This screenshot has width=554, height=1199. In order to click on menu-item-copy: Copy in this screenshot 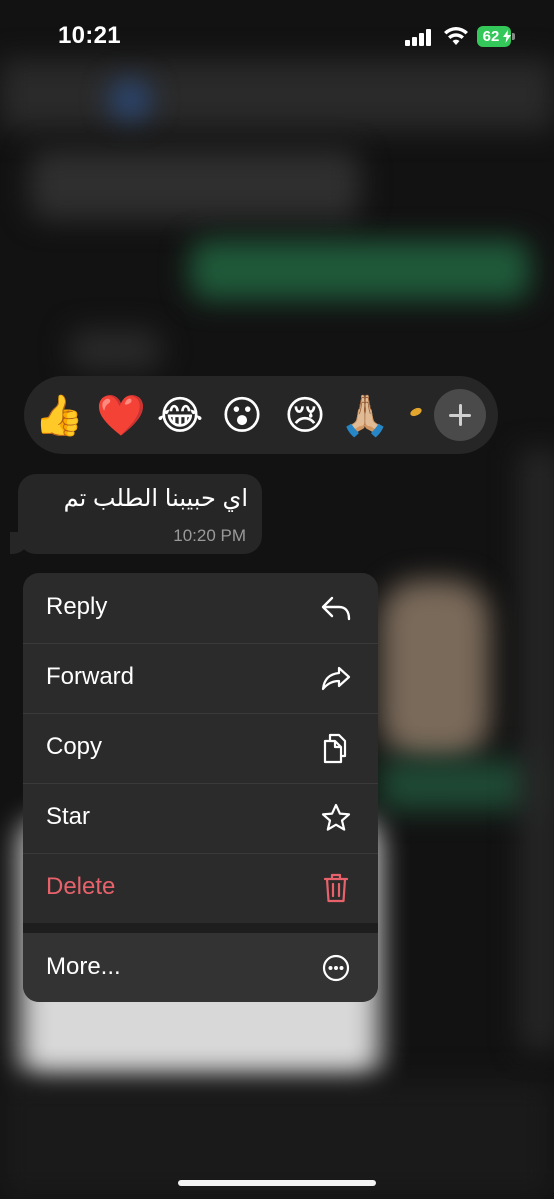, I will do `click(200, 748)`.